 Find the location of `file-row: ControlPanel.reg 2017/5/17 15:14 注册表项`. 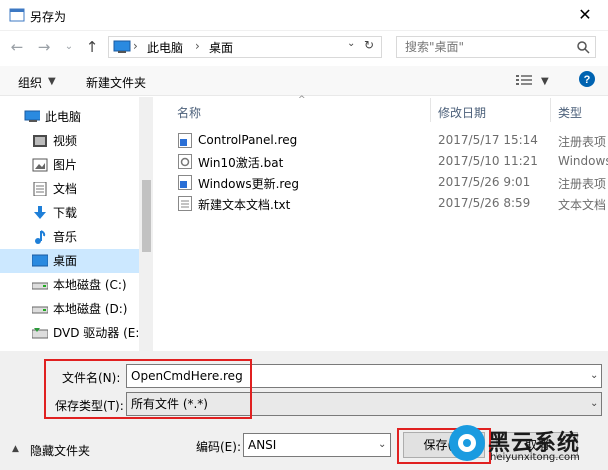

file-row: ControlPanel.reg 2017/5/17 15:14 注册表项 is located at coordinates (389, 140).